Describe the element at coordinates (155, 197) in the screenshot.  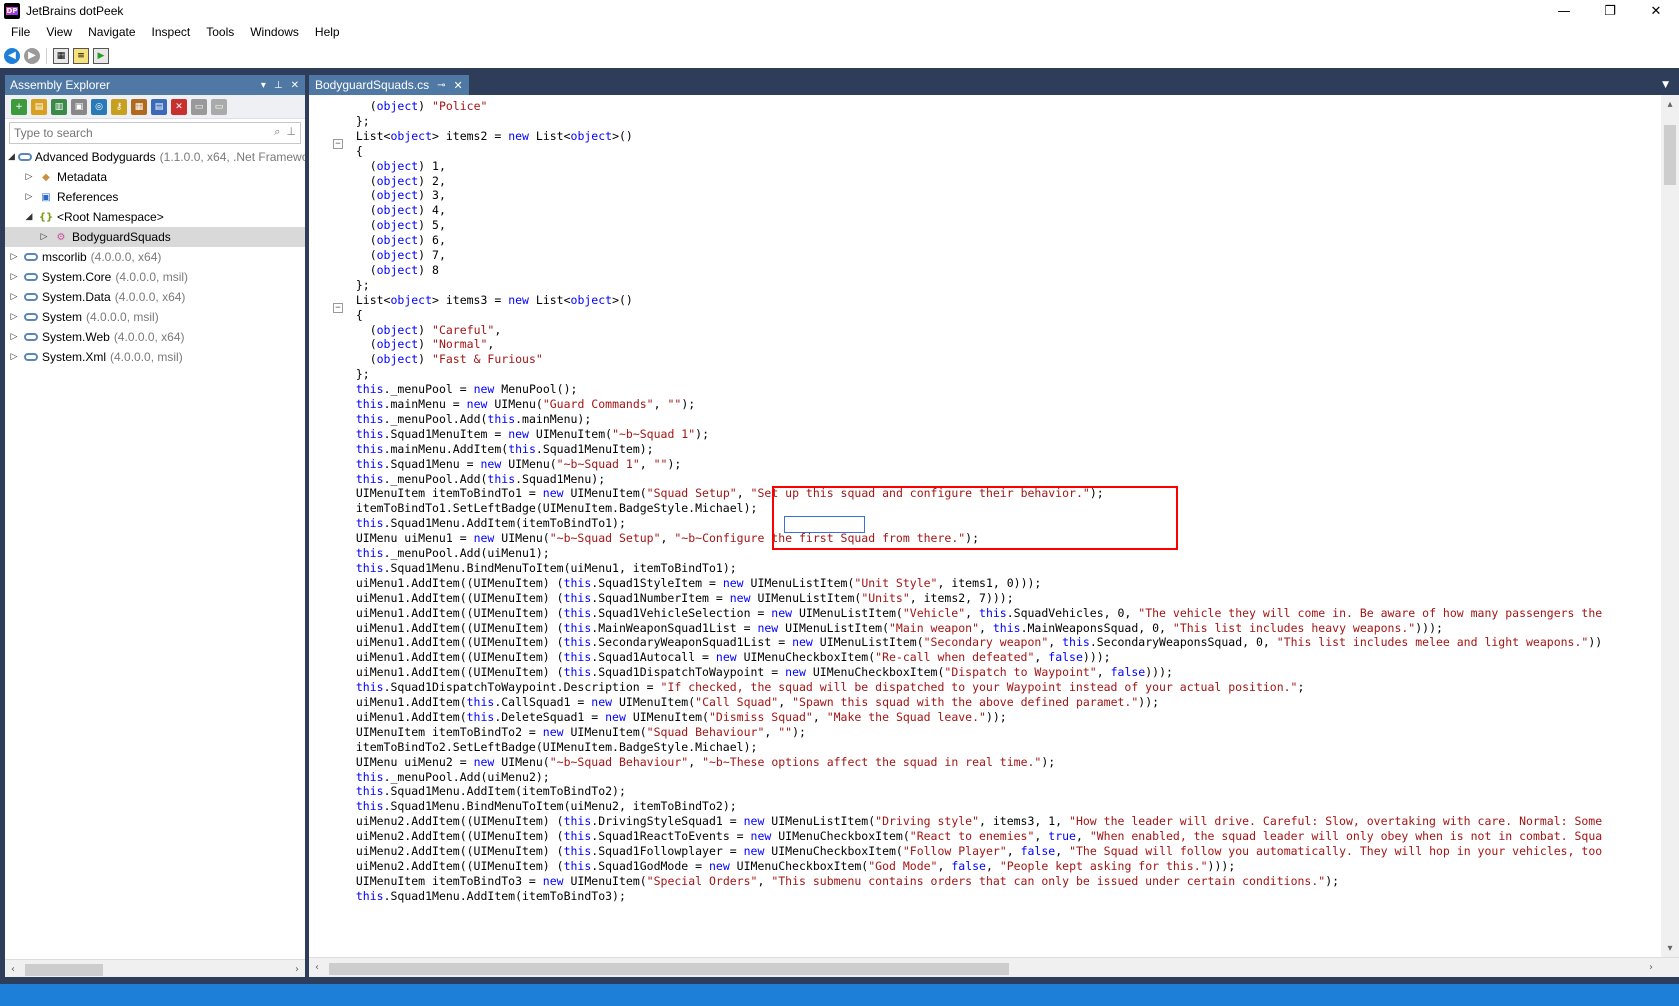
I see `tree-item: ▷ ▣ References` at that location.